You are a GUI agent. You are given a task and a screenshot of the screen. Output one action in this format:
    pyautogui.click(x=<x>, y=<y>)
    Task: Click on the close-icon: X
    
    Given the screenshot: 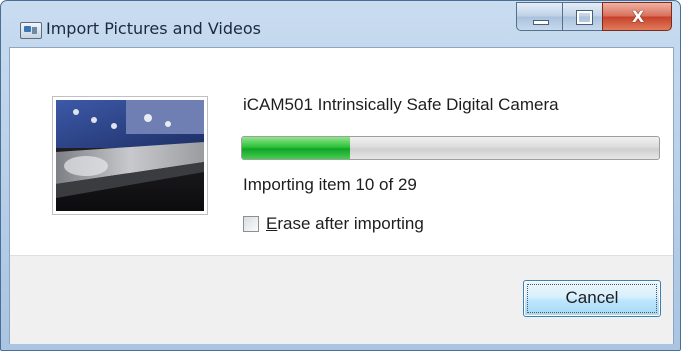 What is the action you would take?
    pyautogui.click(x=638, y=16)
    